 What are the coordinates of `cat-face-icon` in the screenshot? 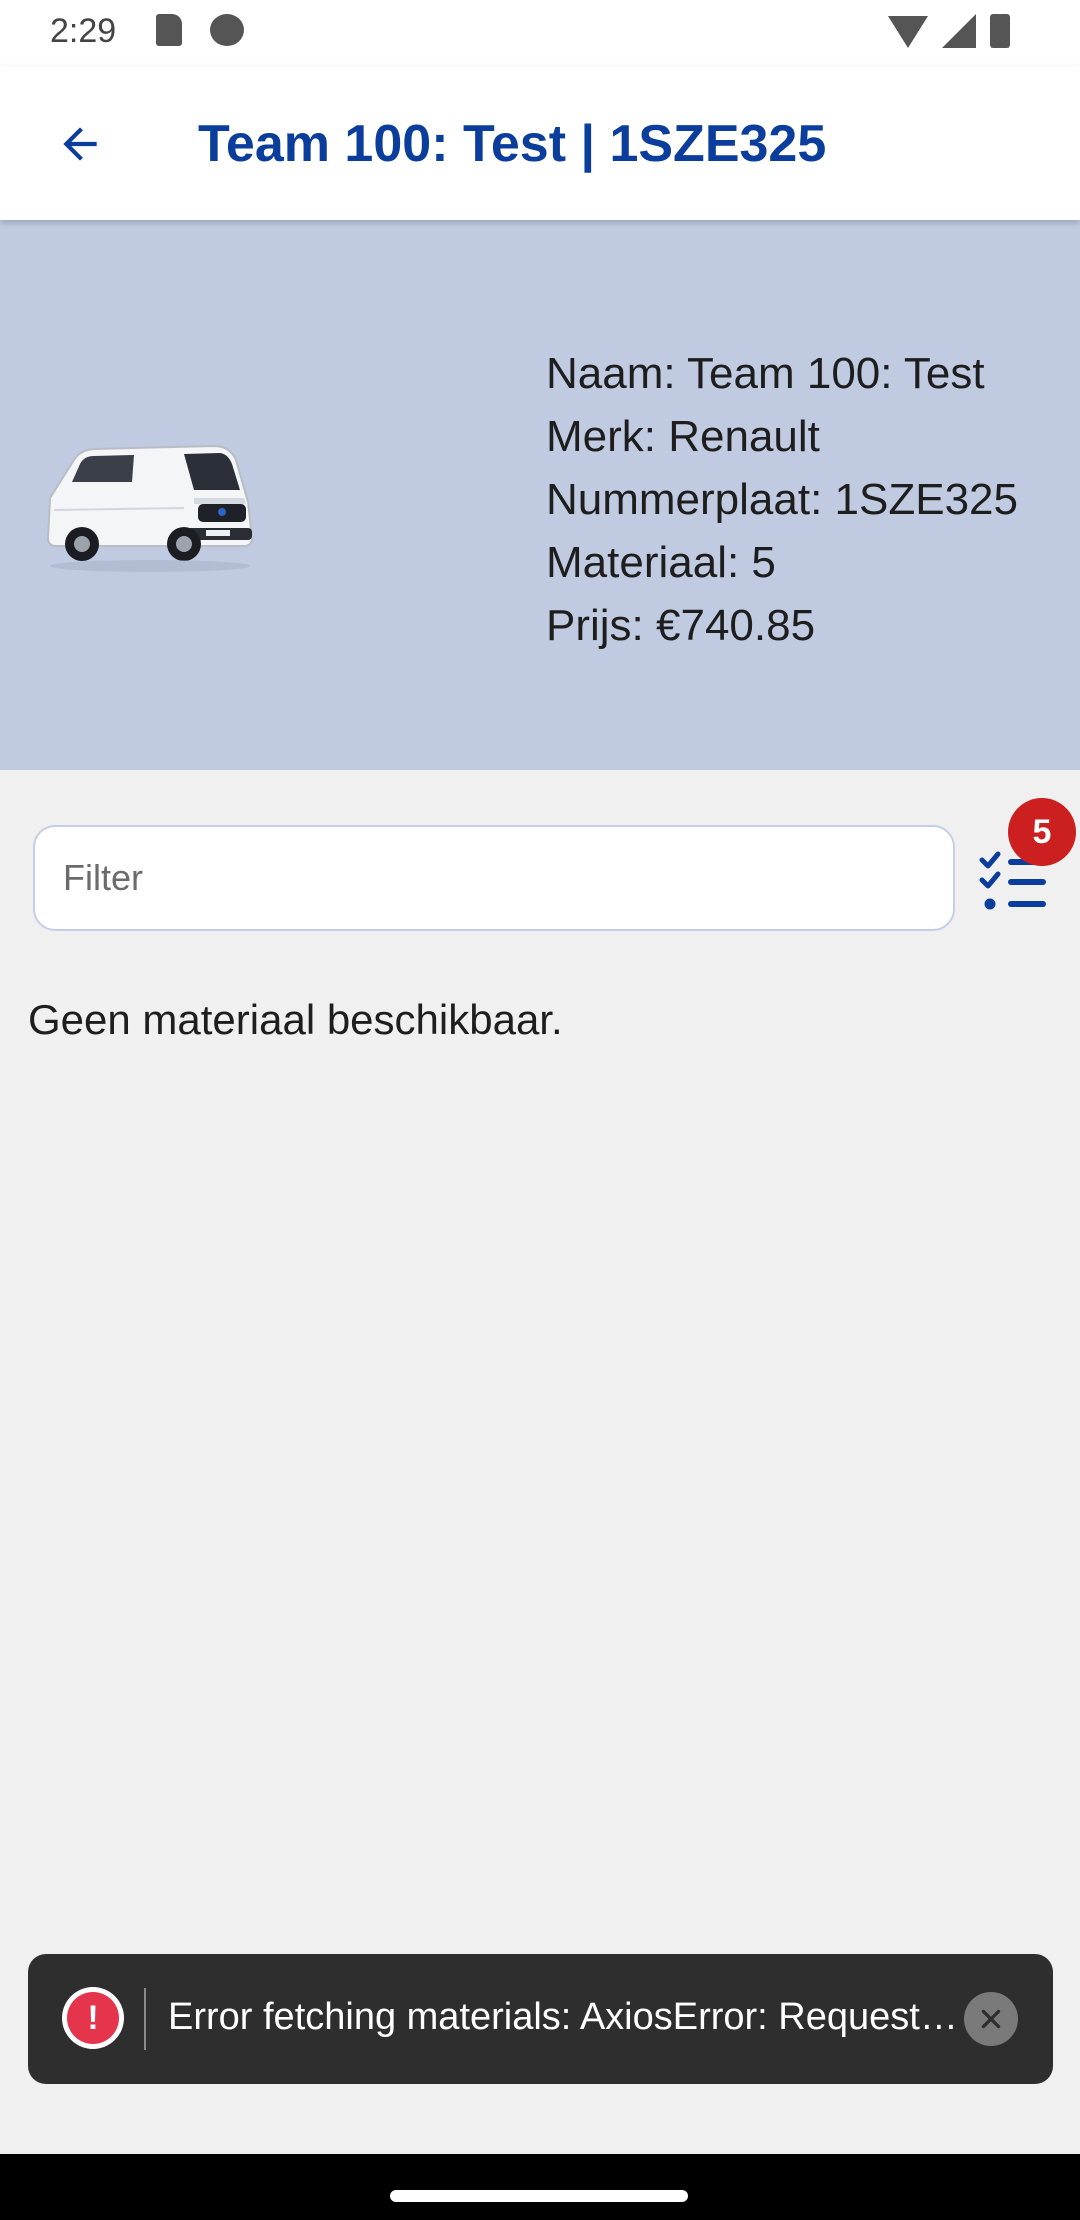 It's located at (227, 30).